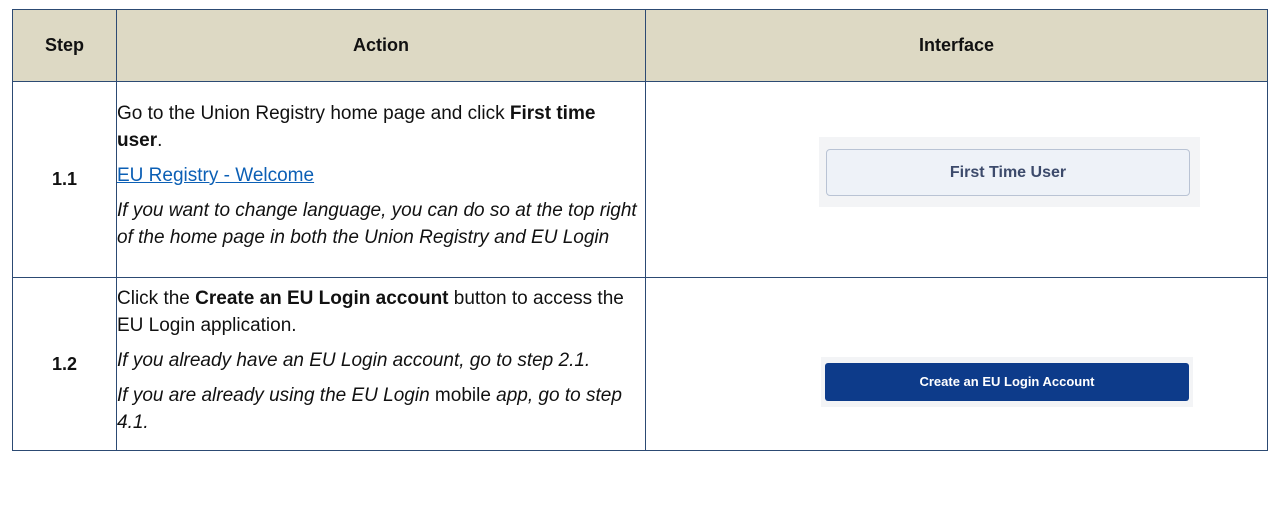 The width and height of the screenshot is (1280, 520). What do you see at coordinates (322, 298) in the screenshot?
I see `instruction-bold: Create an EU Login account` at bounding box center [322, 298].